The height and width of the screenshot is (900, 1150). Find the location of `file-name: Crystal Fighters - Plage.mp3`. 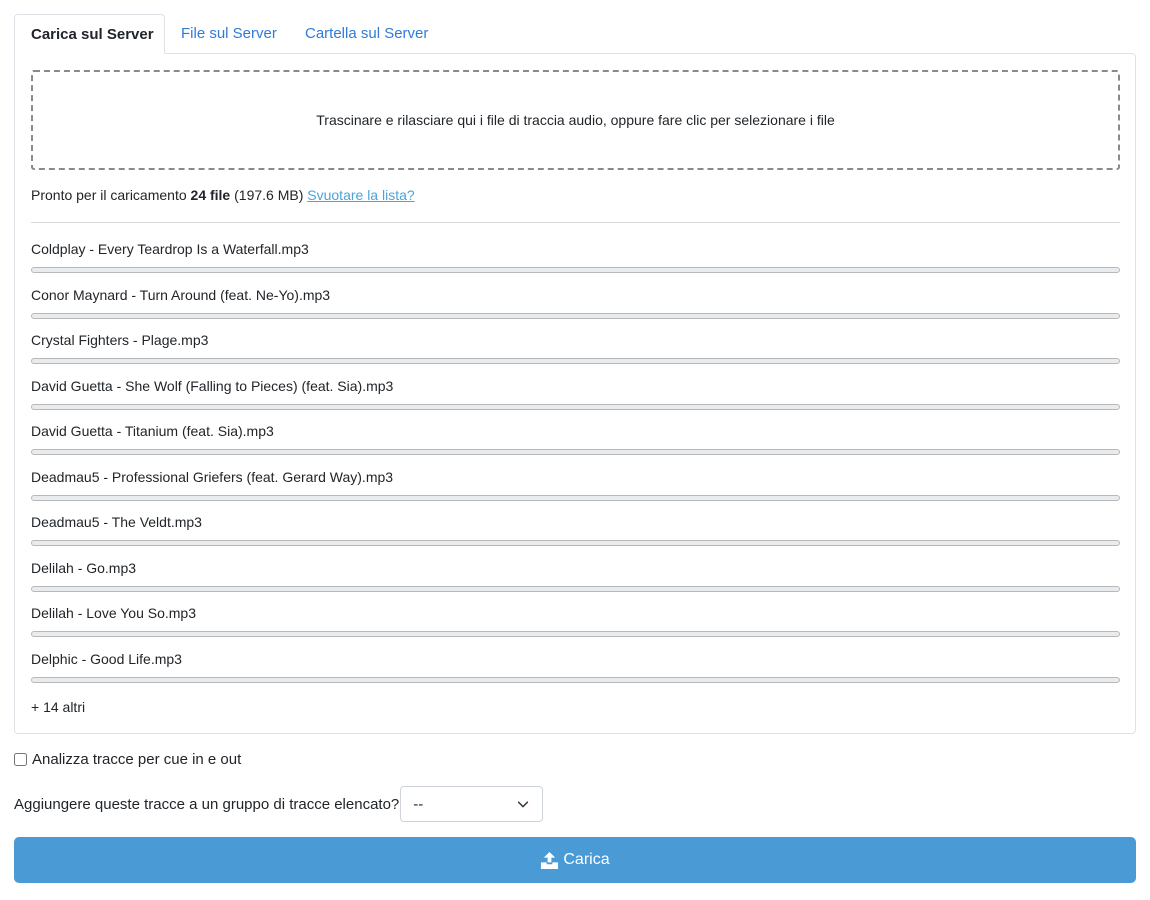

file-name: Crystal Fighters - Plage.mp3 is located at coordinates (120, 340).